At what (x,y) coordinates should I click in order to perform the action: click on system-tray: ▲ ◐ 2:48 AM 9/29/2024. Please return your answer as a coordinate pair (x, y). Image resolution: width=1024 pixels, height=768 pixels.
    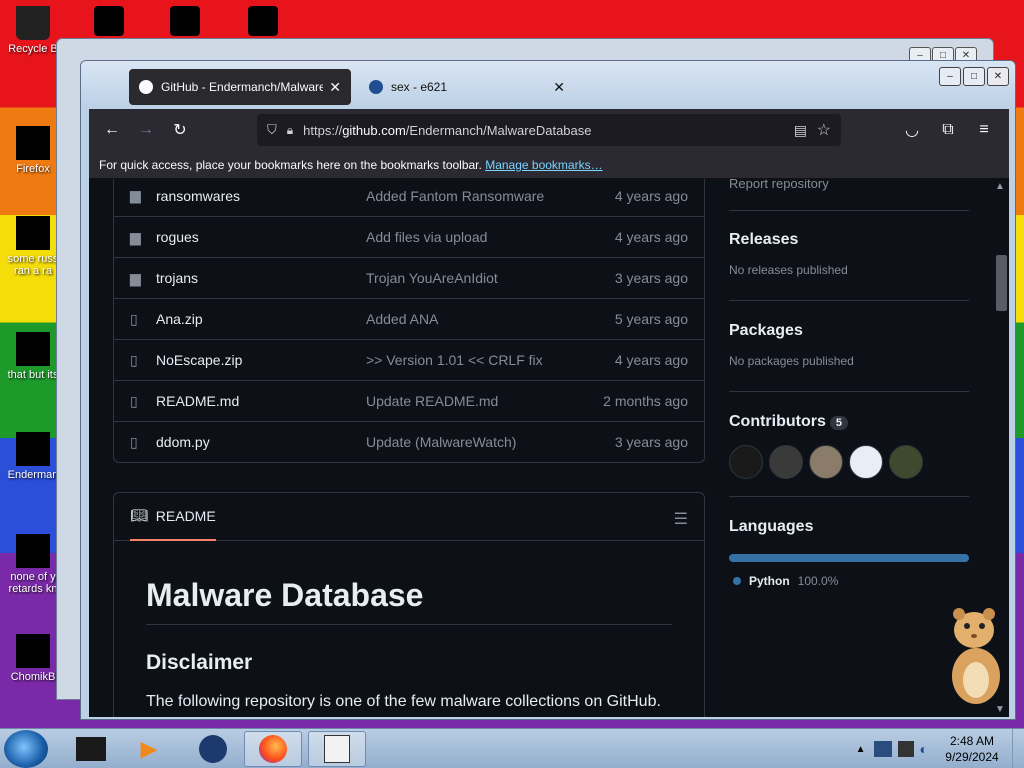
    Looking at the image, I should click on (940, 748).